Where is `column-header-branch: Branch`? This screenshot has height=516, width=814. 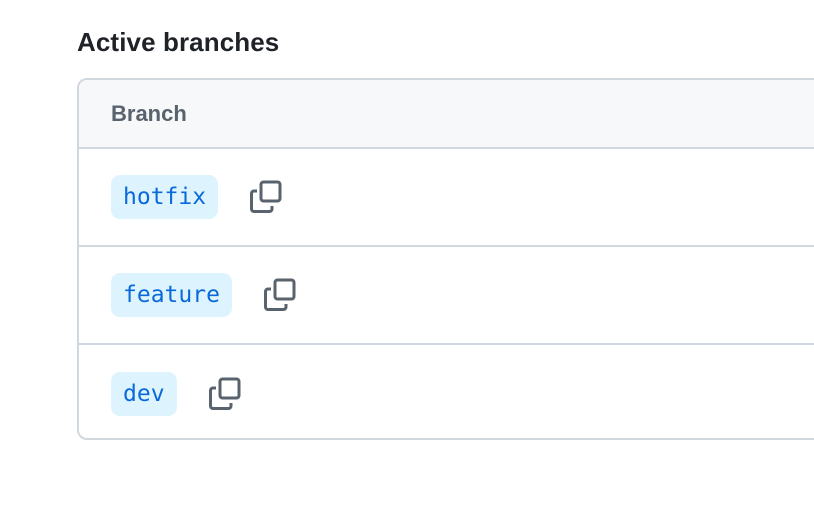
column-header-branch: Branch is located at coordinates (149, 113).